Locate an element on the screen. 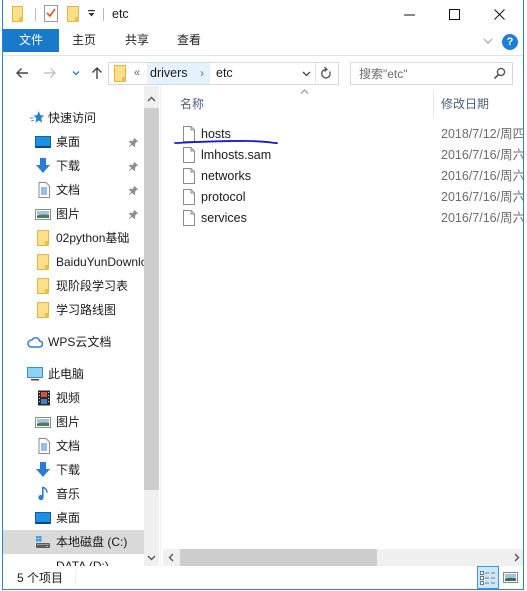  minimize-icon is located at coordinates (409, 15).